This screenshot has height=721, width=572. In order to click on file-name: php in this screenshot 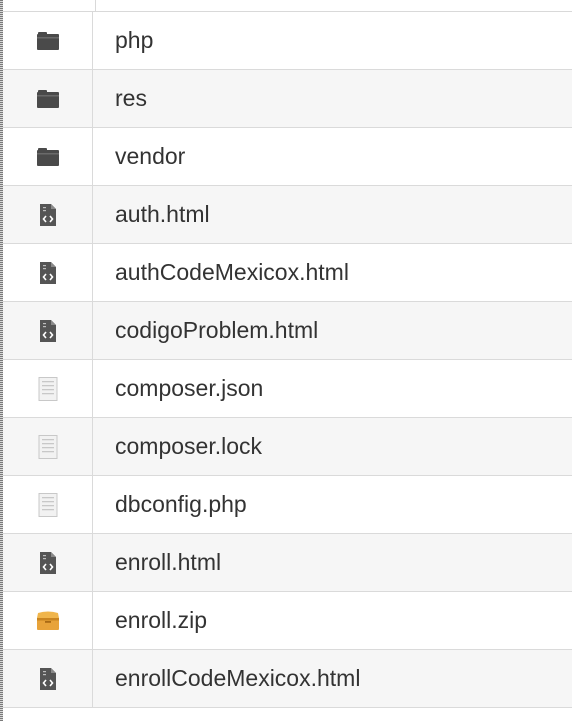, I will do `click(332, 40)`.